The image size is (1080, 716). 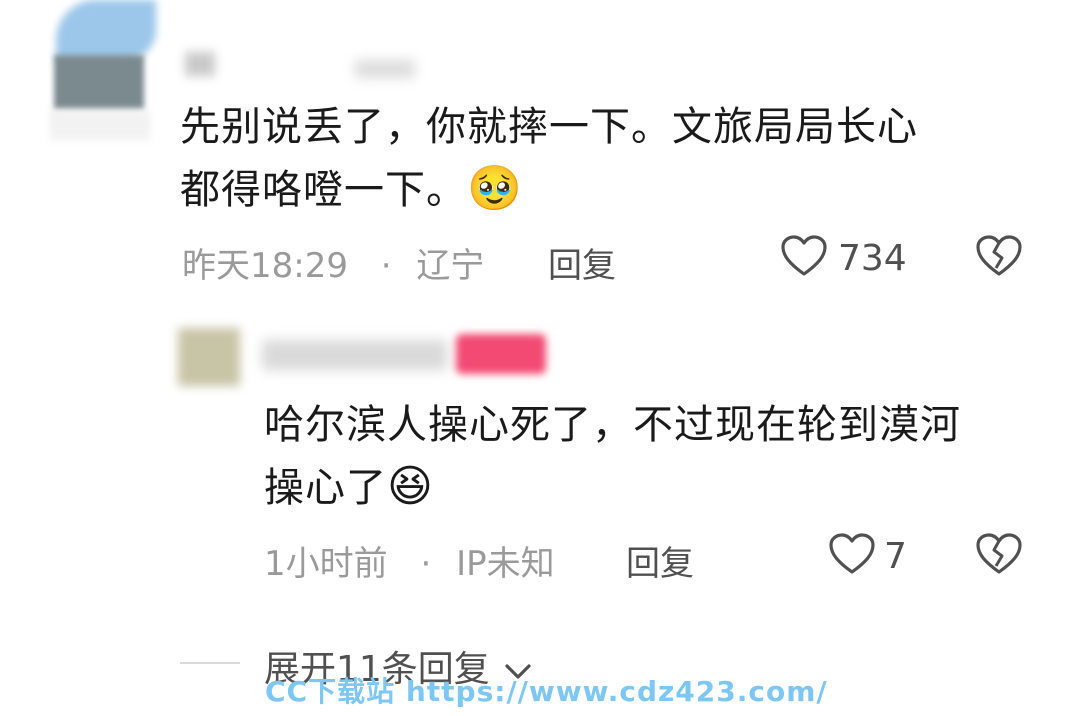 I want to click on comment-time: 昨天18:29, so click(x=265, y=266).